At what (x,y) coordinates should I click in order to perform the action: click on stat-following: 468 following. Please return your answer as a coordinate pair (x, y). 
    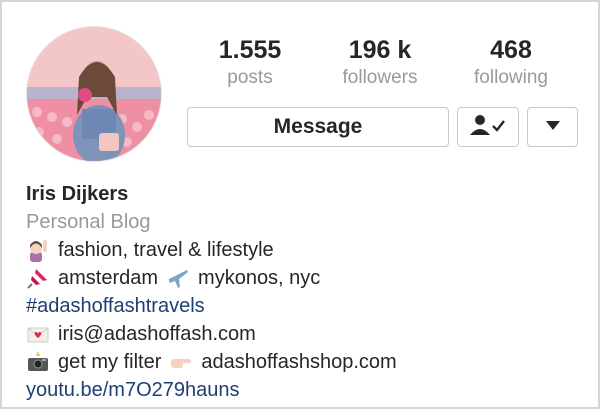
    Looking at the image, I should click on (511, 63).